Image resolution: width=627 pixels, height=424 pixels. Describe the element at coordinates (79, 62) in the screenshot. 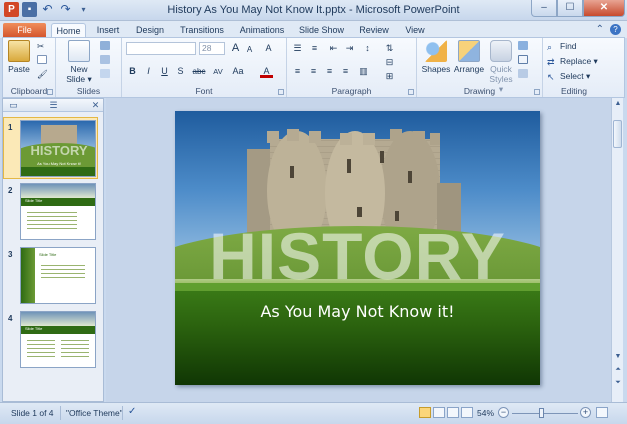

I see `new-slide-button: New Slide ▾` at that location.